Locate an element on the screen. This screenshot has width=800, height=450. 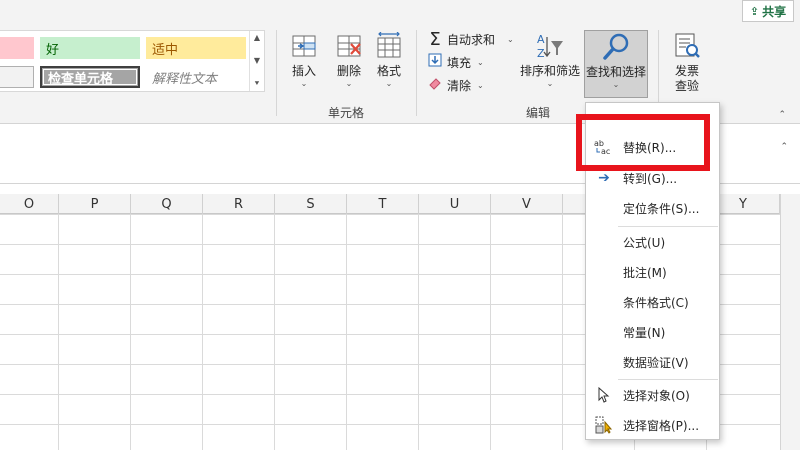
column-header-R: R is located at coordinates (239, 204).